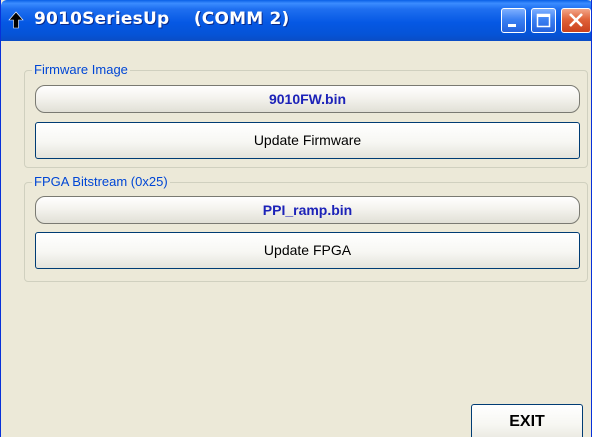  I want to click on app-name: 9010SeriesUp, so click(102, 19).